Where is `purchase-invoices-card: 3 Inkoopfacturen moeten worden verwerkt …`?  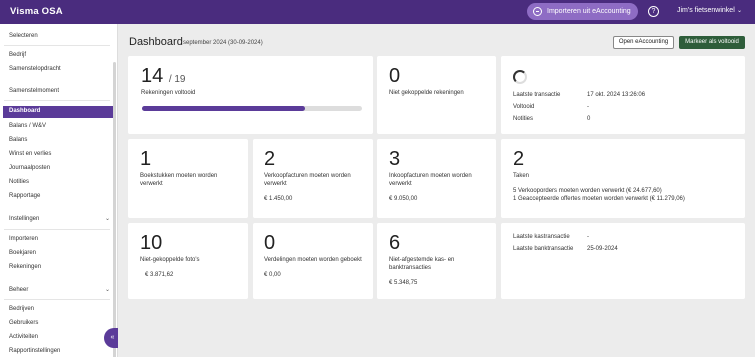
purchase-invoices-card: 3 Inkoopfacturen moeten worden verwerkt … is located at coordinates (436, 178).